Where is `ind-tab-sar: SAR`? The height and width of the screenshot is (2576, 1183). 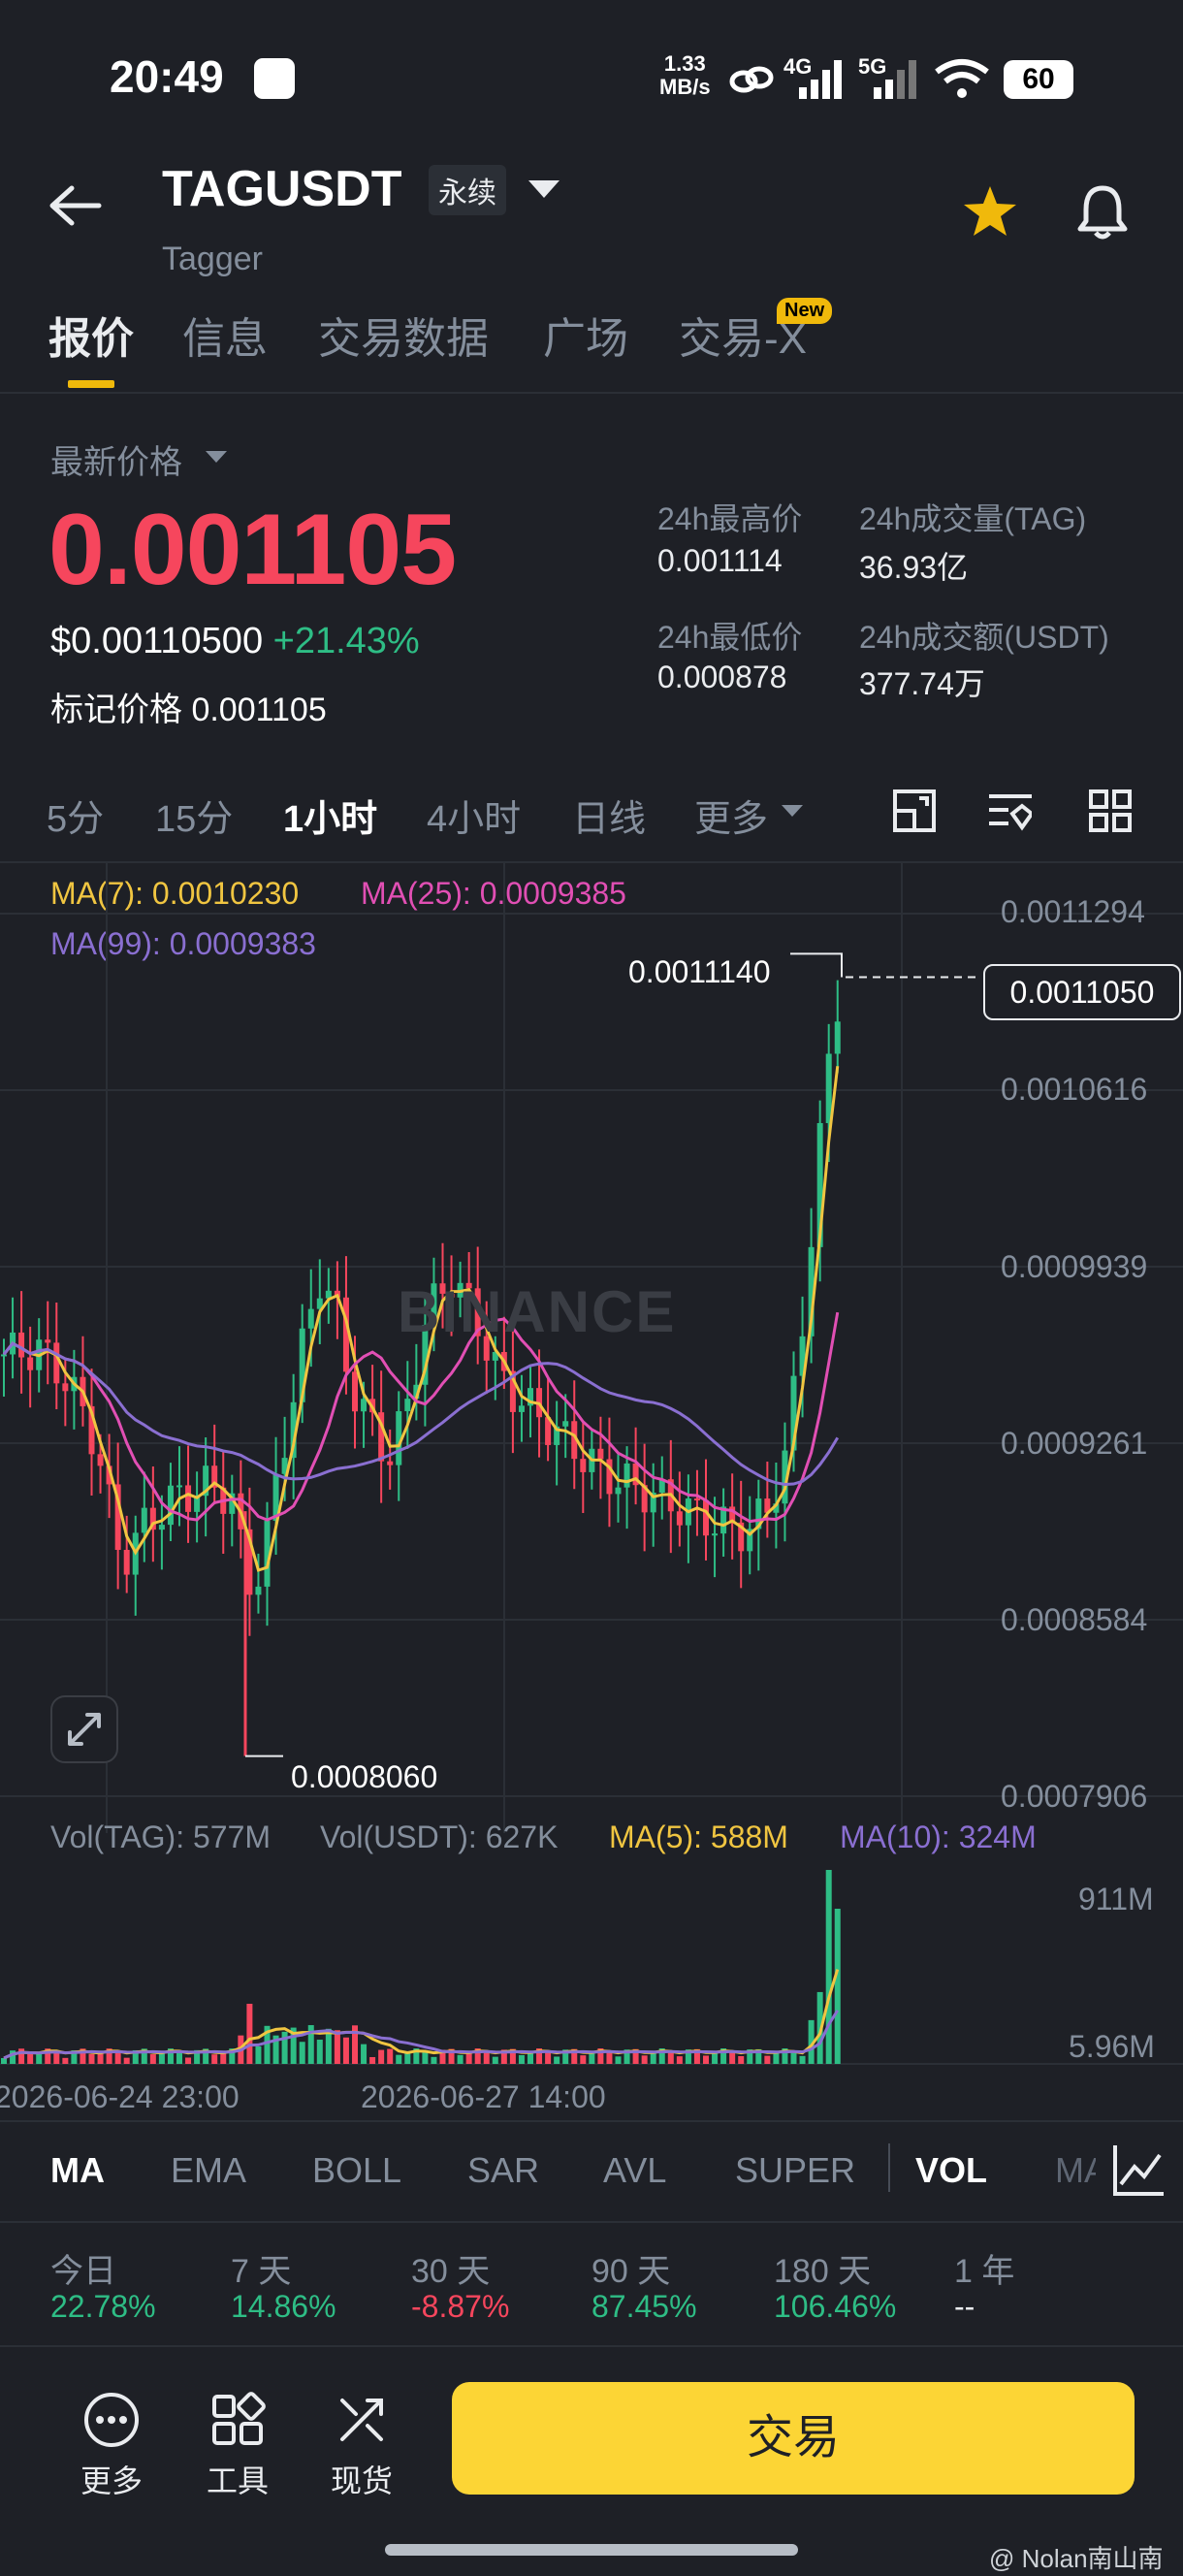 ind-tab-sar: SAR is located at coordinates (503, 2170).